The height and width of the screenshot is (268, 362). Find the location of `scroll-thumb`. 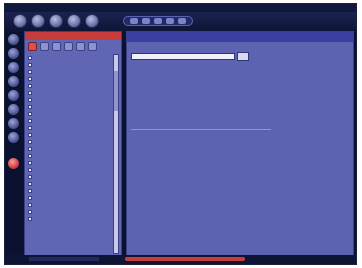

scroll-thumb is located at coordinates (116, 91).